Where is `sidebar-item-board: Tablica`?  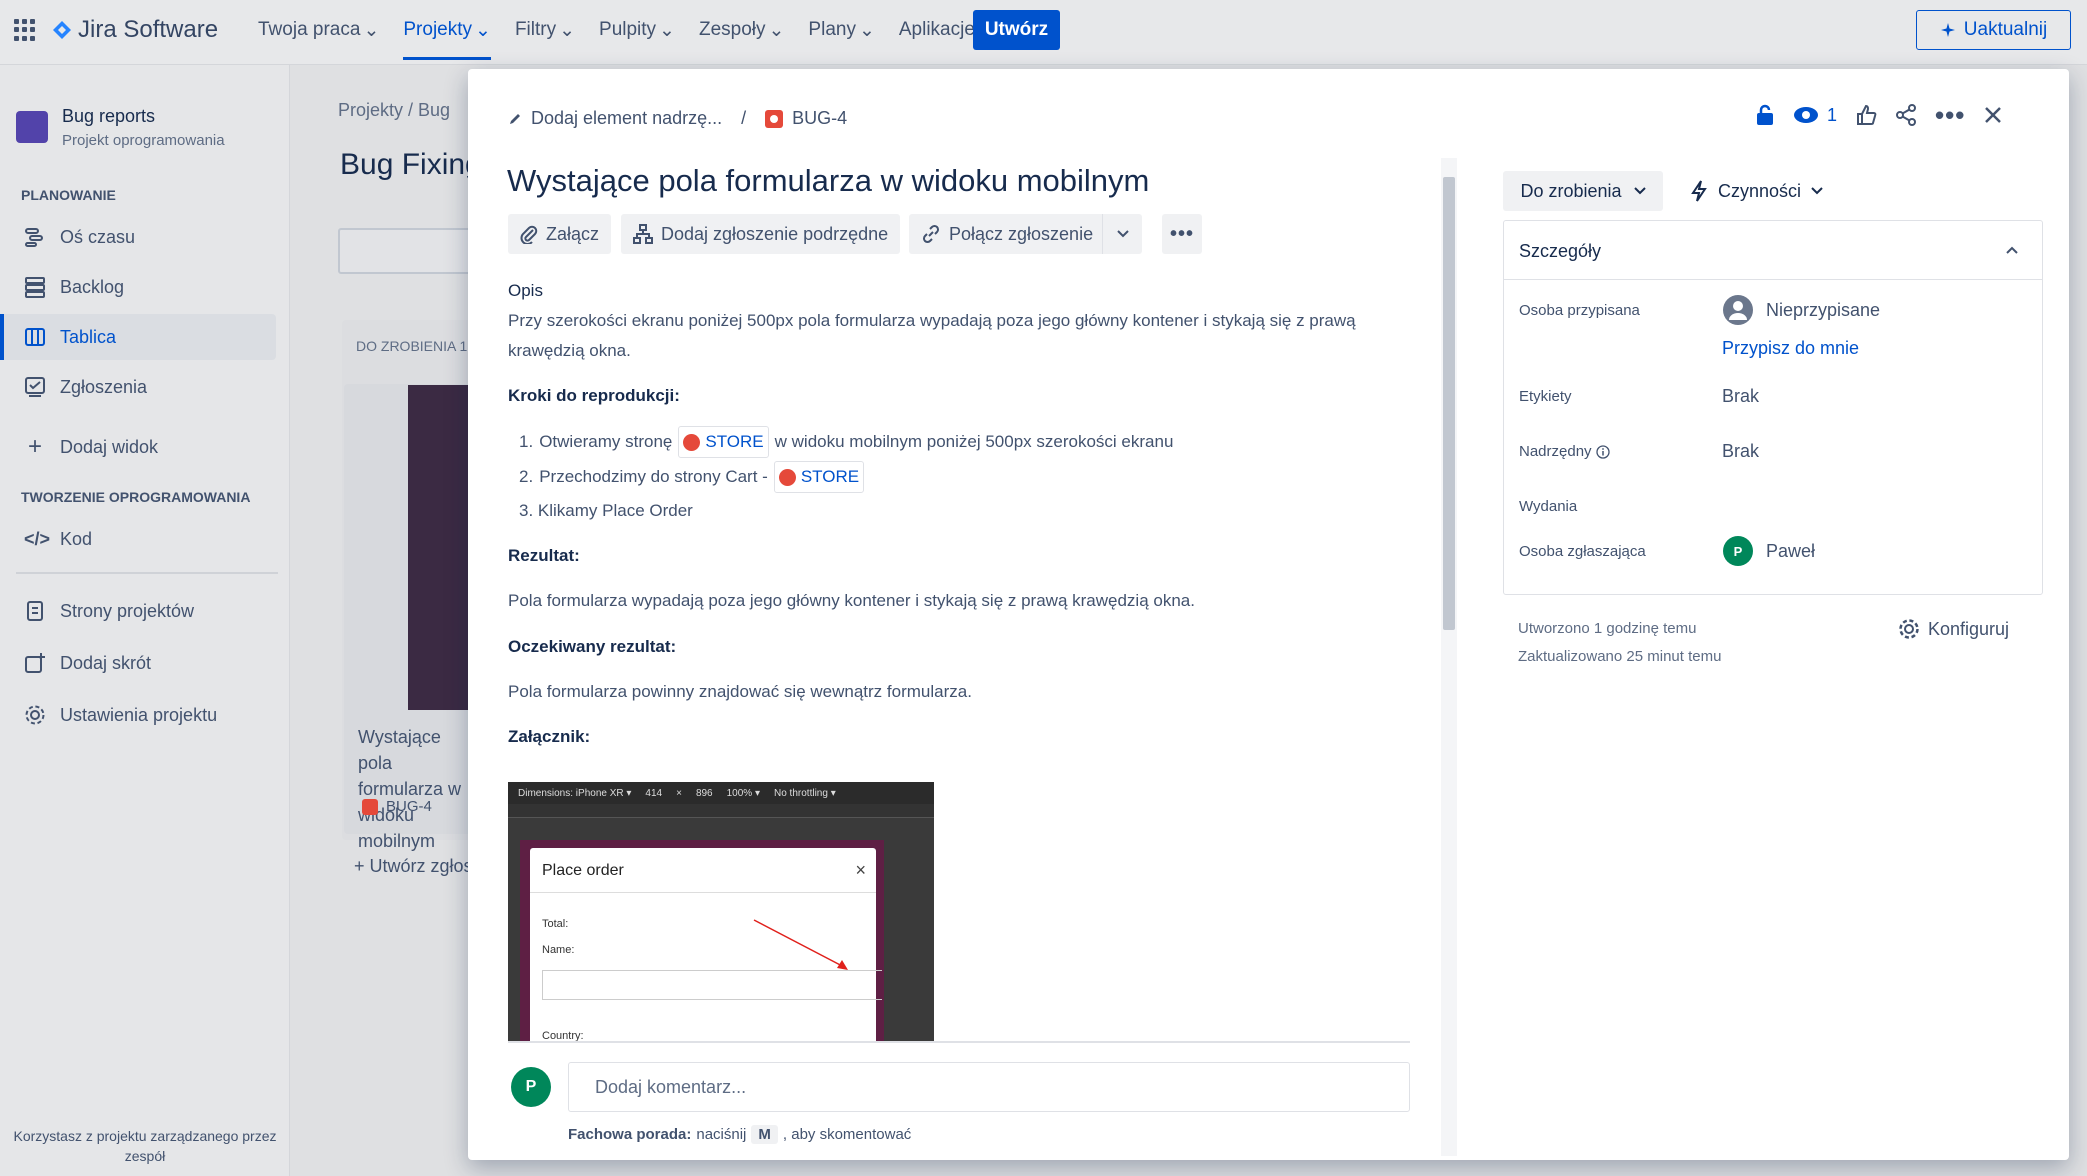 sidebar-item-board: Tablica is located at coordinates (138, 337).